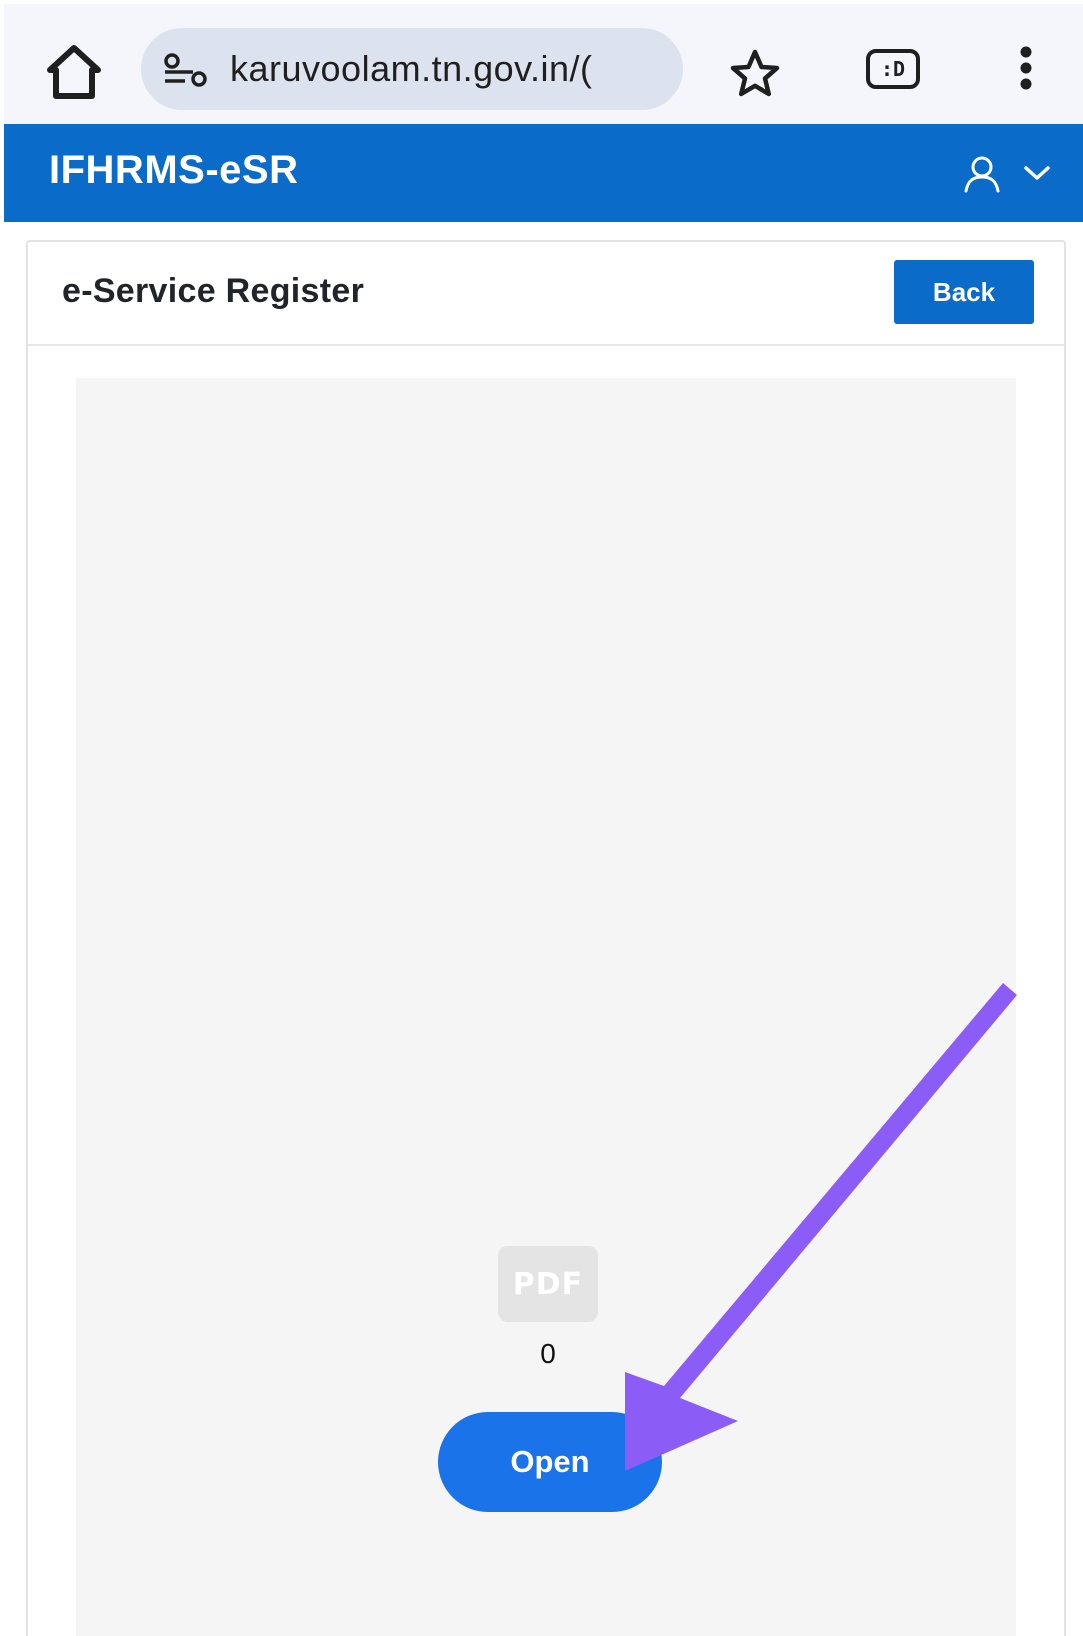 This screenshot has width=1083, height=1636. I want to click on address-bar: karuvoolam.tn.gov.in/(, so click(412, 69).